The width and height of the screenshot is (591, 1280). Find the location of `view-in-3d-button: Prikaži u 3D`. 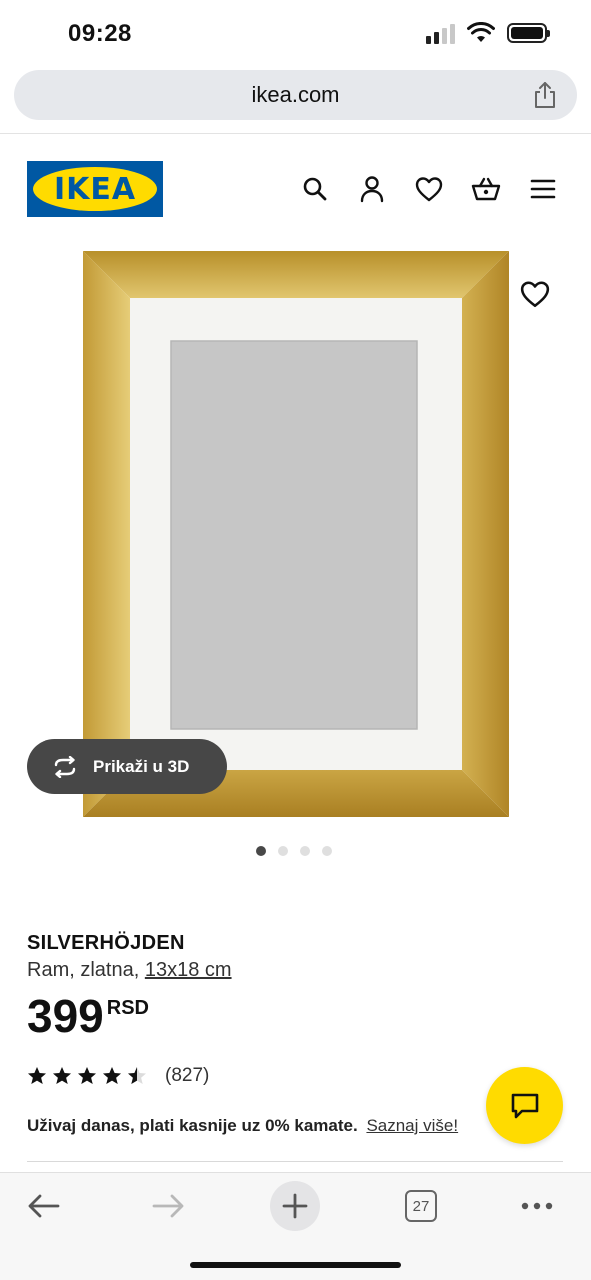

view-in-3d-button: Prikaži u 3D is located at coordinates (127, 766).